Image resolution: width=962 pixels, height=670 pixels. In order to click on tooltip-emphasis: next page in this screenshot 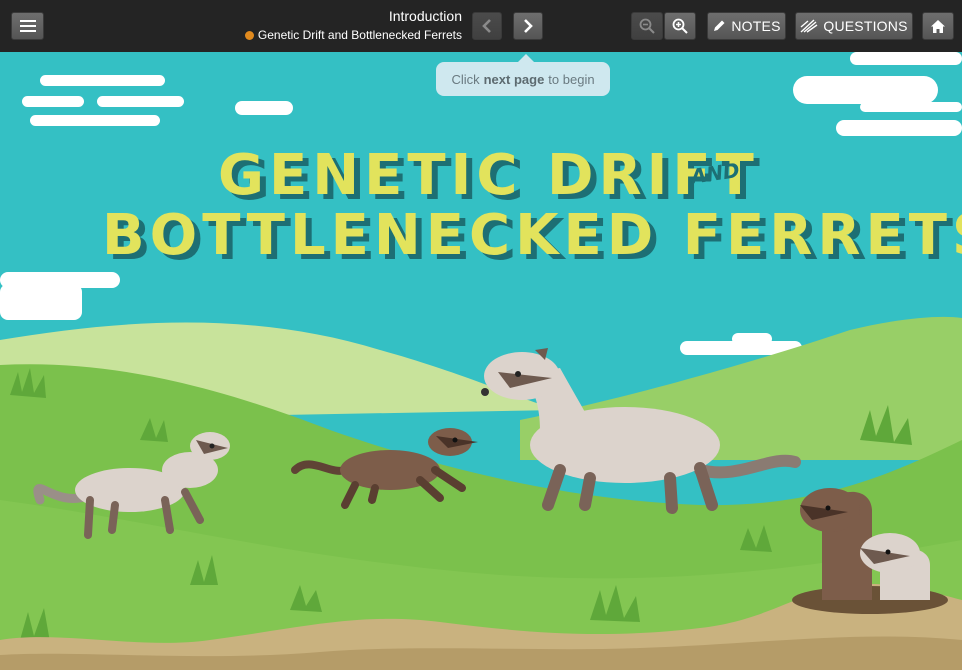, I will do `click(514, 79)`.